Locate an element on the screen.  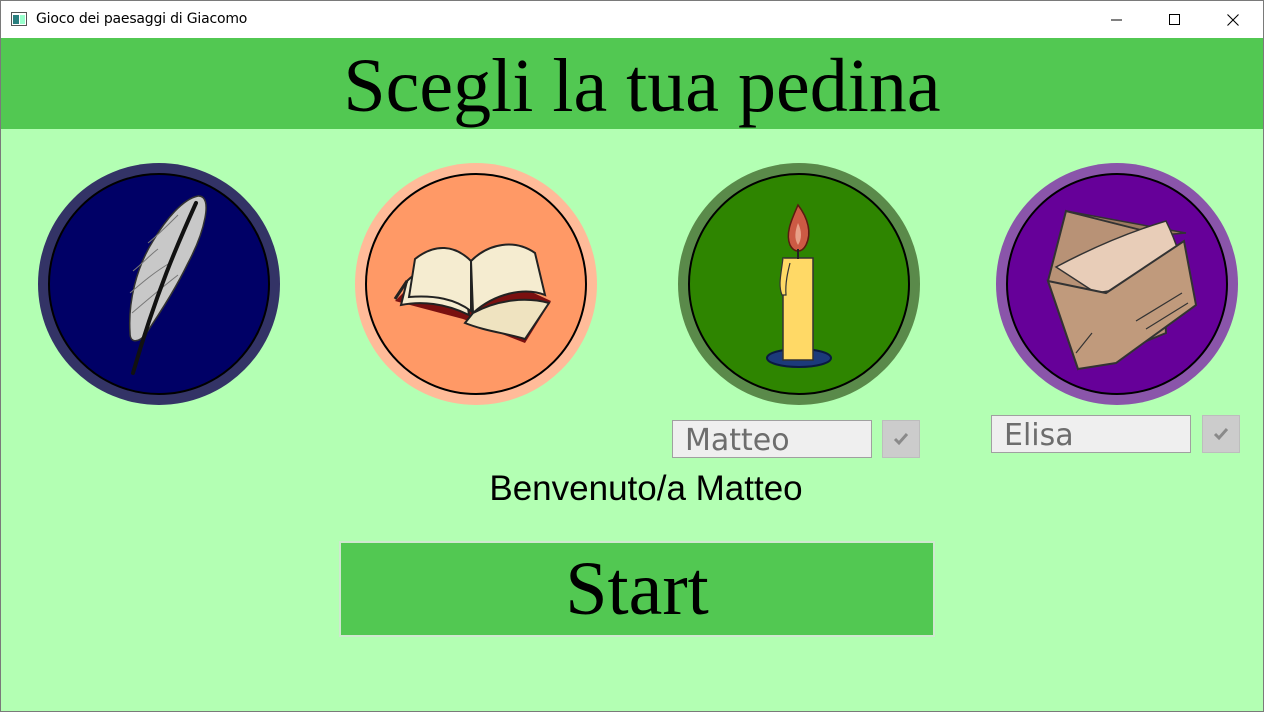
feather-icon is located at coordinates (167, 285).